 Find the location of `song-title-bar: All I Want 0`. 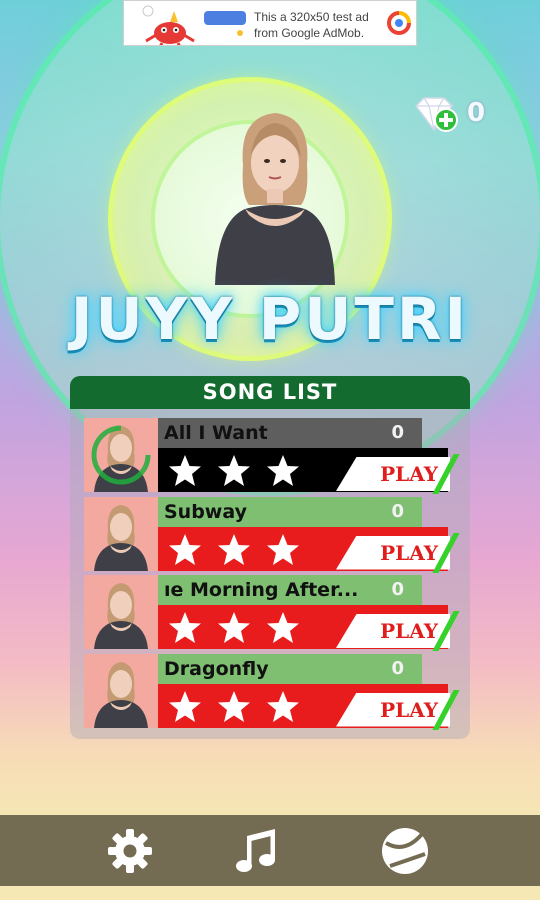

song-title-bar: All I Want 0 is located at coordinates (290, 433).